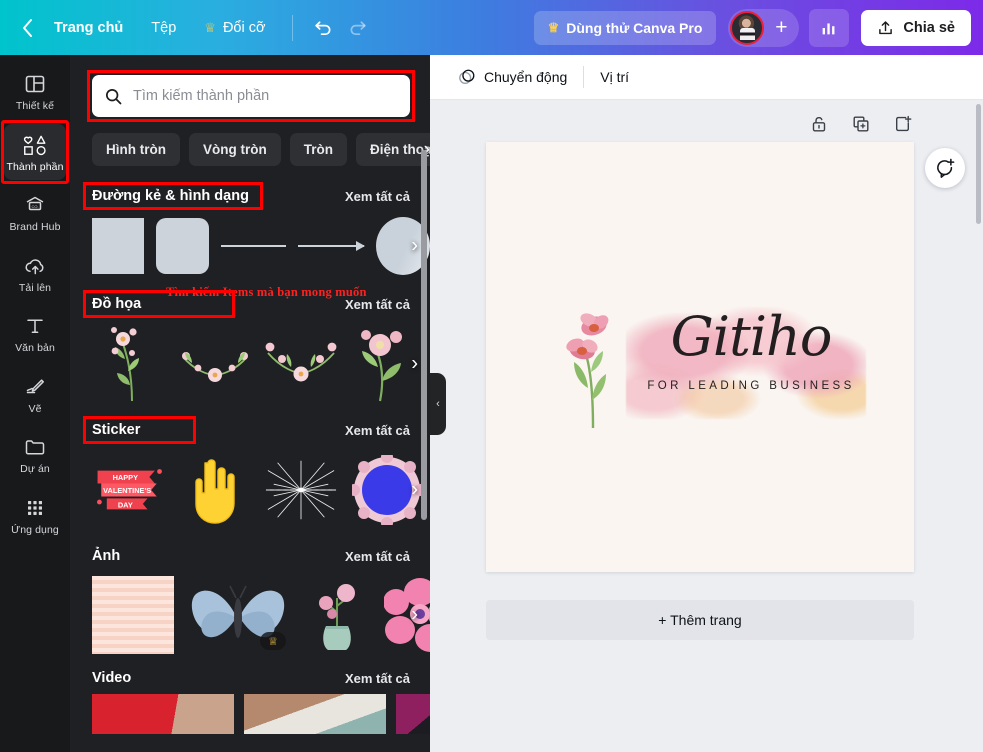 Image resolution: width=983 pixels, height=752 pixels. I want to click on layout-icon, so click(35, 84).